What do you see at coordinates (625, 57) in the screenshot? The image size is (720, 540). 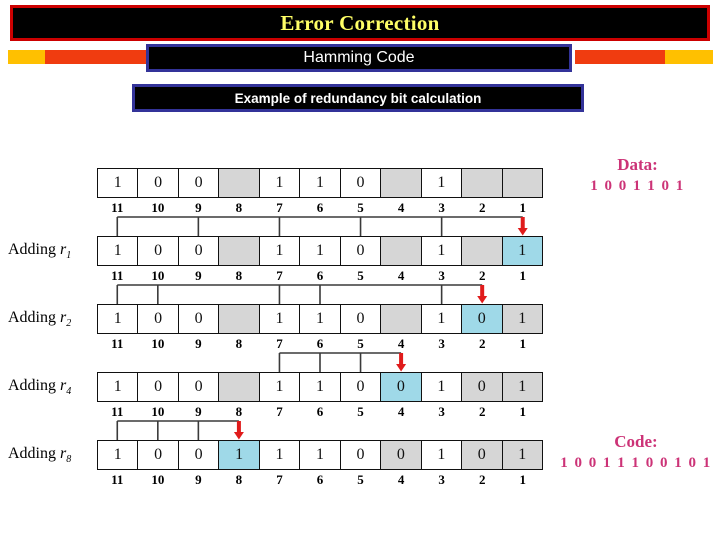 I see `deco-bar-orange-right` at bounding box center [625, 57].